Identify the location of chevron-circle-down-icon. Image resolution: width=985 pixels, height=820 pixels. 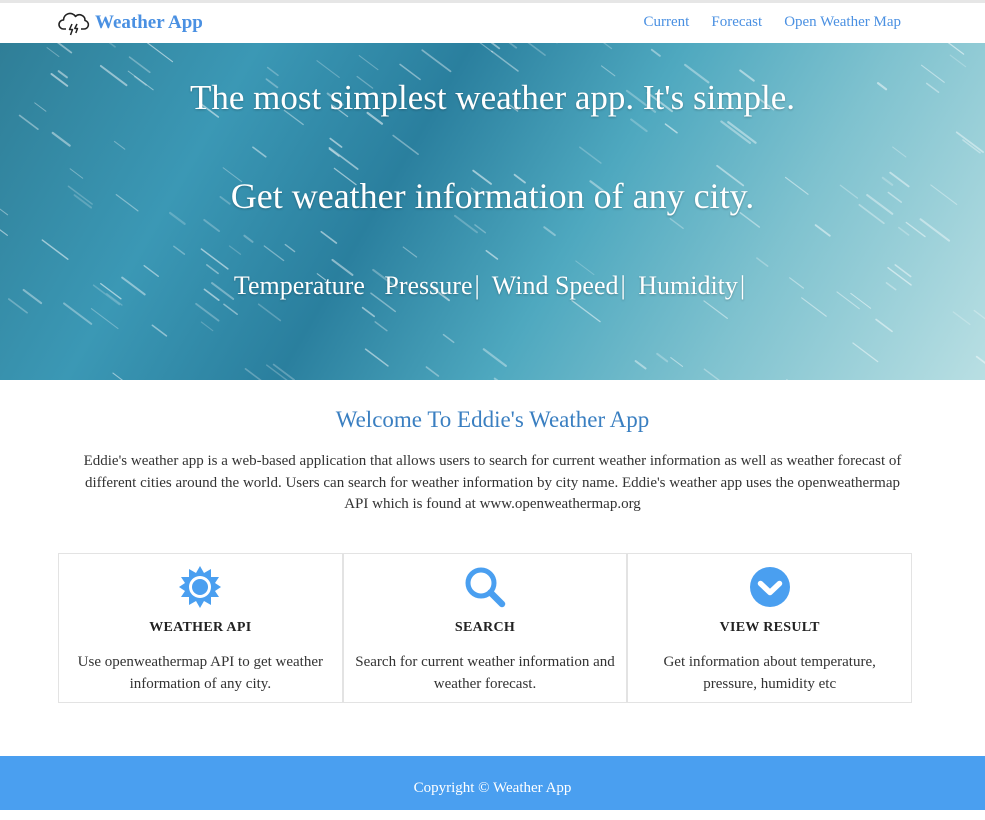
(770, 587).